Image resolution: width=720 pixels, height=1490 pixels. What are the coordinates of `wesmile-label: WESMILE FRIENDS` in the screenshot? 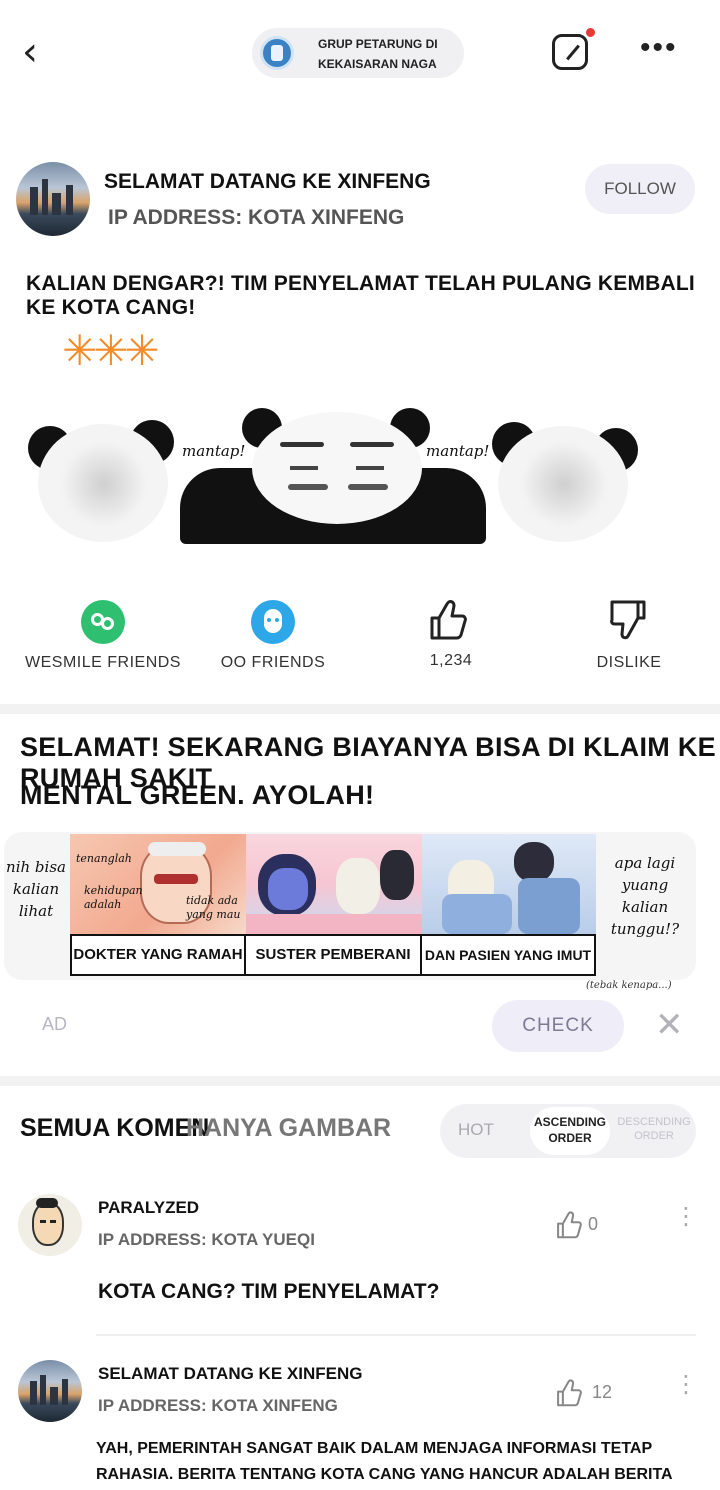 It's located at (103, 662).